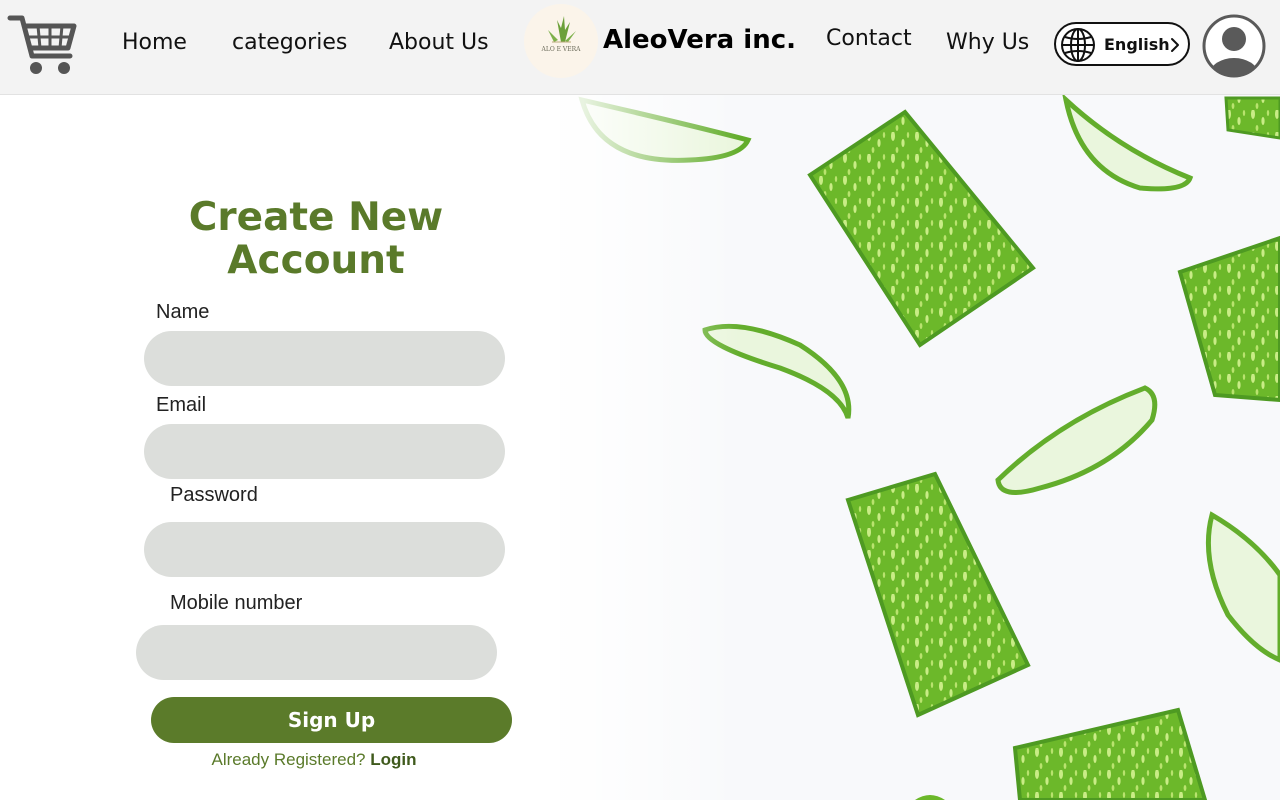  Describe the element at coordinates (987, 42) in the screenshot. I see `nav-why-us-link: Why Us` at that location.